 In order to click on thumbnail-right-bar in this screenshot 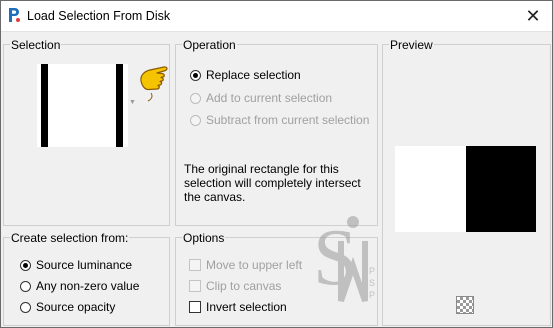, I will do `click(119, 105)`.